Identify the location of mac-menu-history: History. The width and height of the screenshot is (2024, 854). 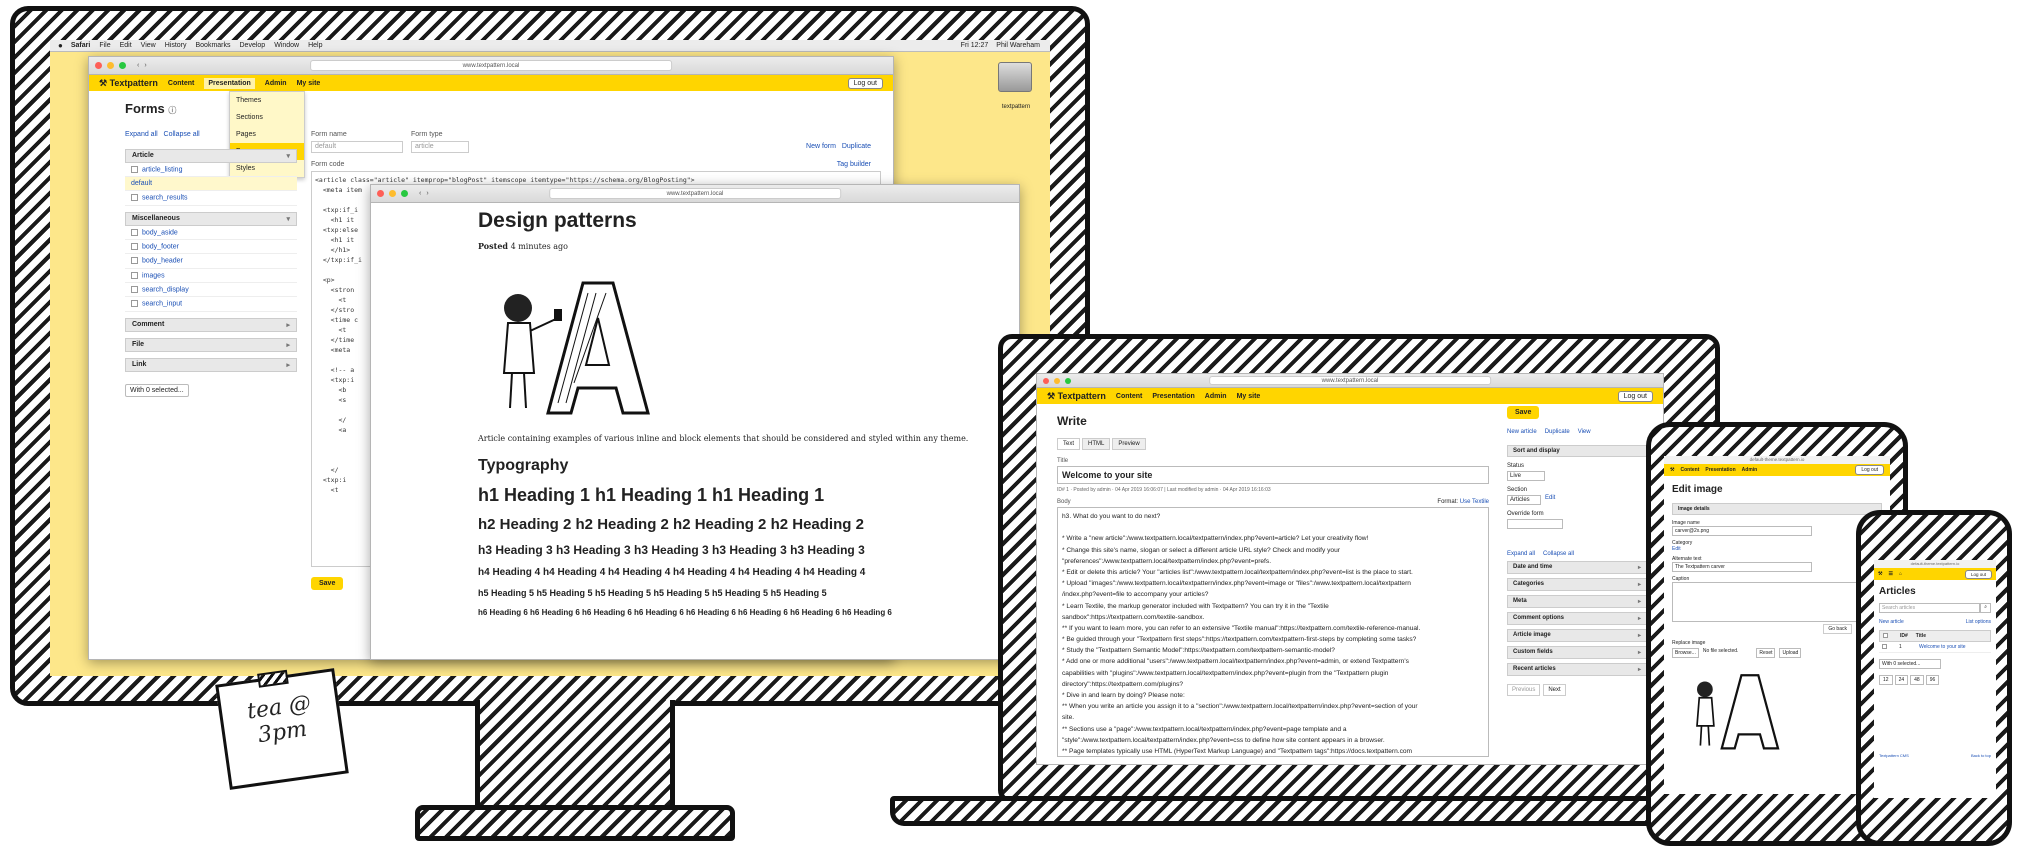
(176, 45).